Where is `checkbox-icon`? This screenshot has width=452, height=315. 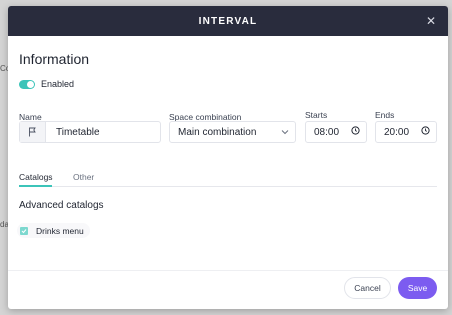
checkbox-icon is located at coordinates (24, 230).